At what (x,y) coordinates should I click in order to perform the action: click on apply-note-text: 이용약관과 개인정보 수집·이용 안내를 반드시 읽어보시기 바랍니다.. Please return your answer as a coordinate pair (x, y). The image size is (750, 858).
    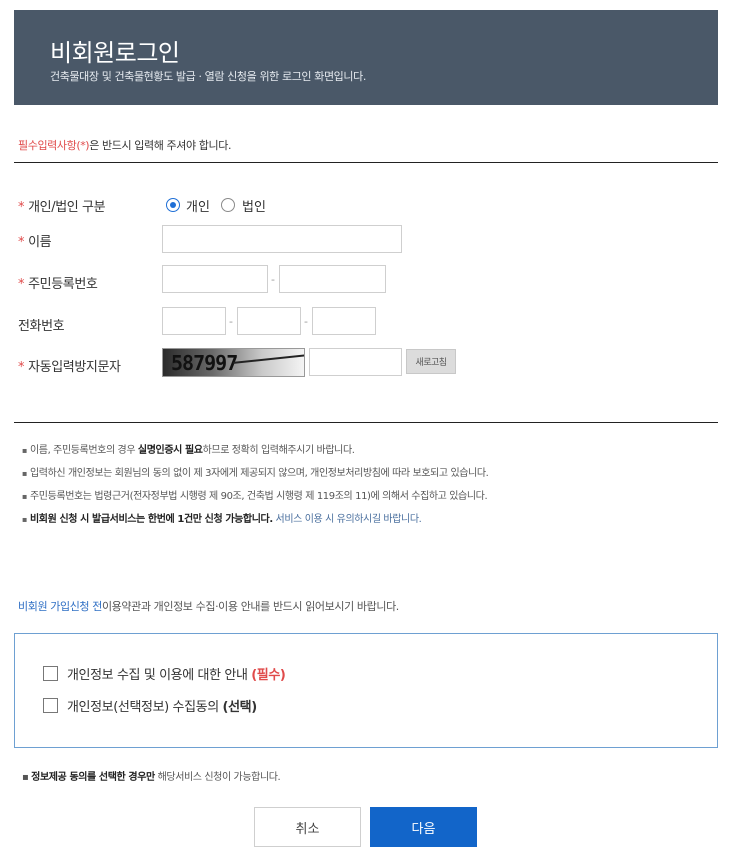
    Looking at the image, I should click on (250, 606).